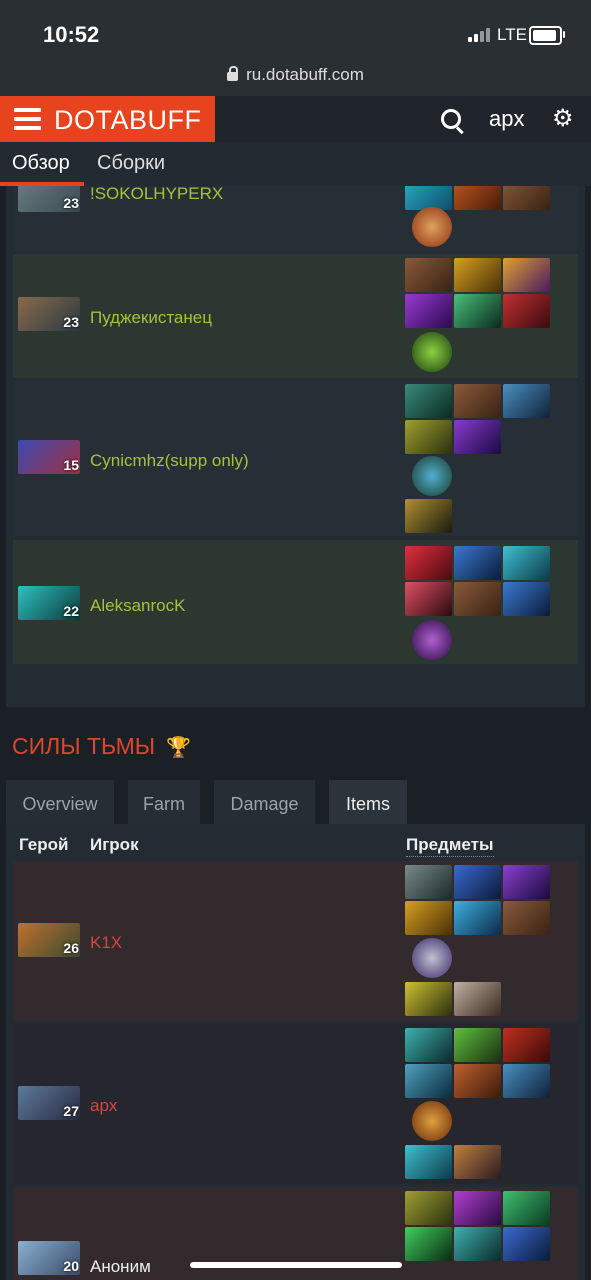  Describe the element at coordinates (49, 940) in the screenshot. I see `hero-portrait: 26` at that location.